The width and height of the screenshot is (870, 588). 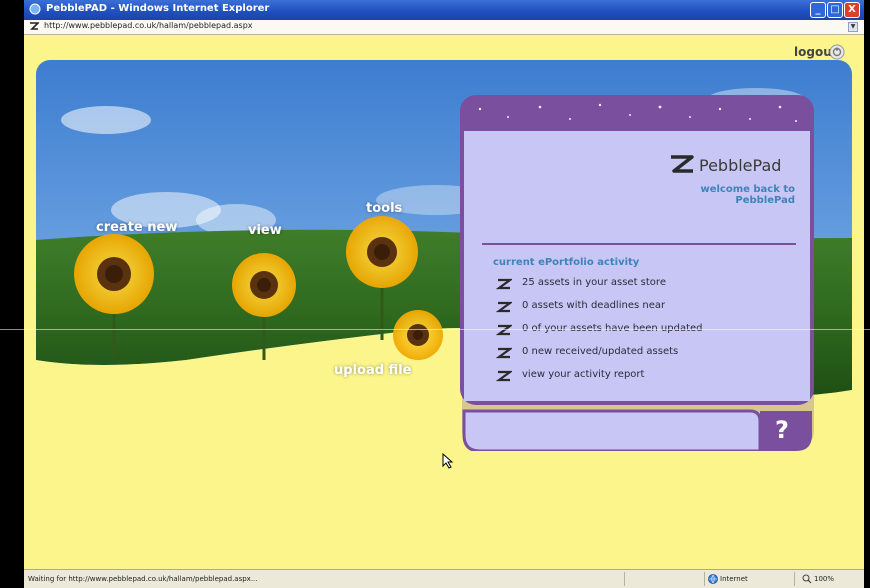 What do you see at coordinates (35, 9) in the screenshot?
I see `ie-app-icon` at bounding box center [35, 9].